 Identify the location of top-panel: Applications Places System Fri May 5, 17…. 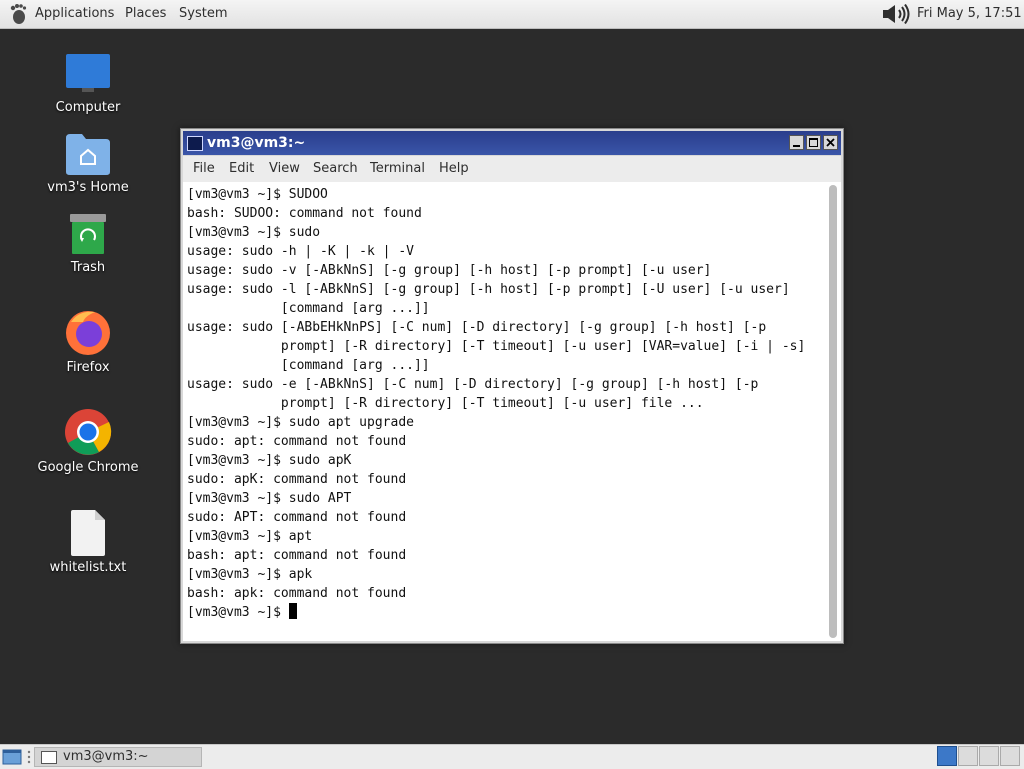
(512, 14).